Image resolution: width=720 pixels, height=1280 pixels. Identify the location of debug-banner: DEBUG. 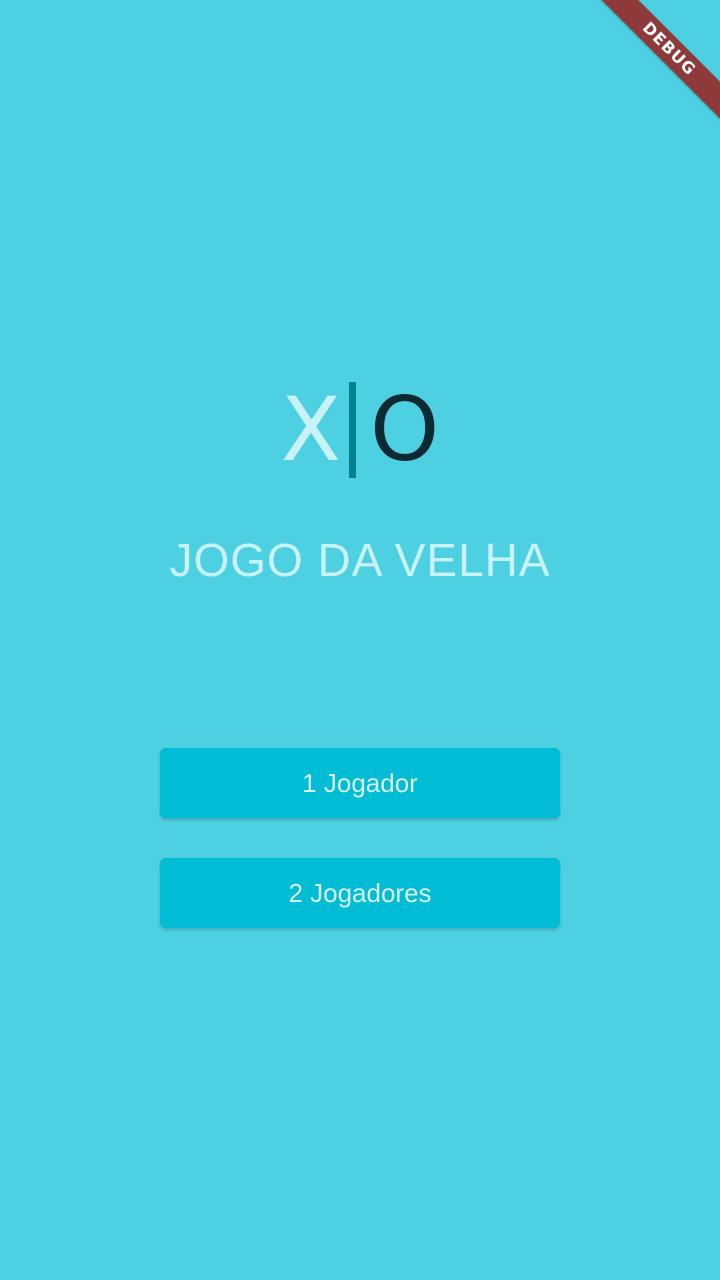
(650, 70).